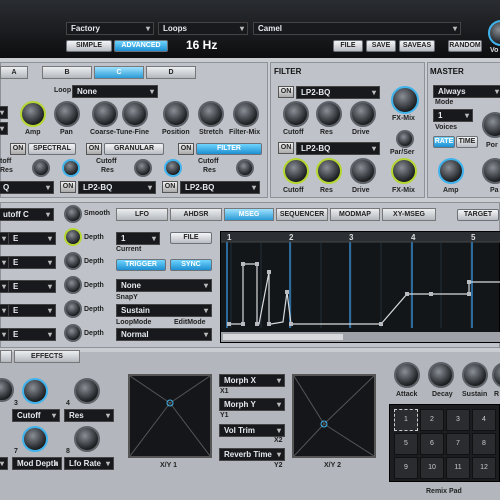 The height and width of the screenshot is (500, 500). Describe the element at coordinates (89, 463) in the screenshot. I see `macro-label-8: Lfo Rate` at that location.